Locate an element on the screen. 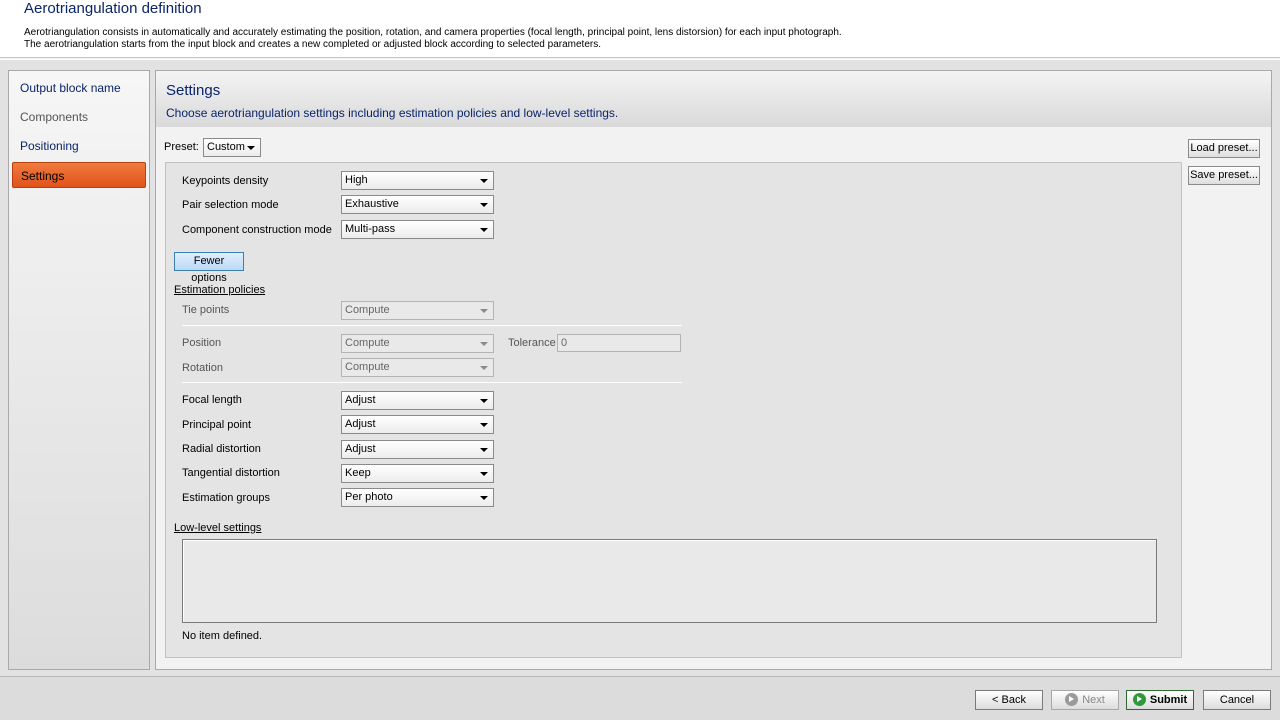 The height and width of the screenshot is (720, 1280). sidebar-item-positioning: Positioning is located at coordinates (79, 146).